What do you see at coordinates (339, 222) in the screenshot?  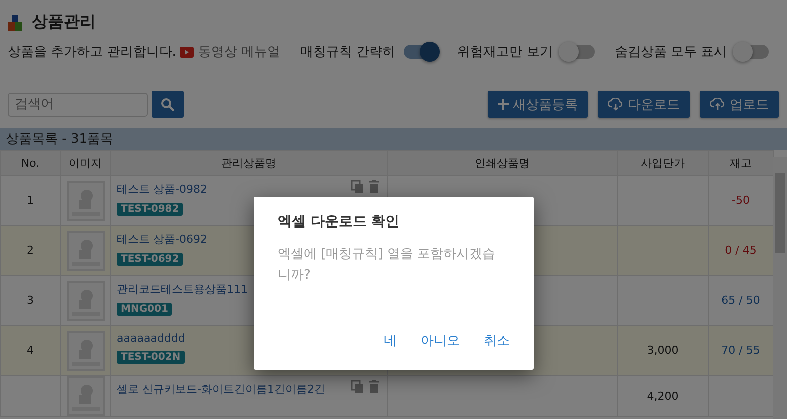 I see `dialog-title: 엑셀 다운로드 확인` at bounding box center [339, 222].